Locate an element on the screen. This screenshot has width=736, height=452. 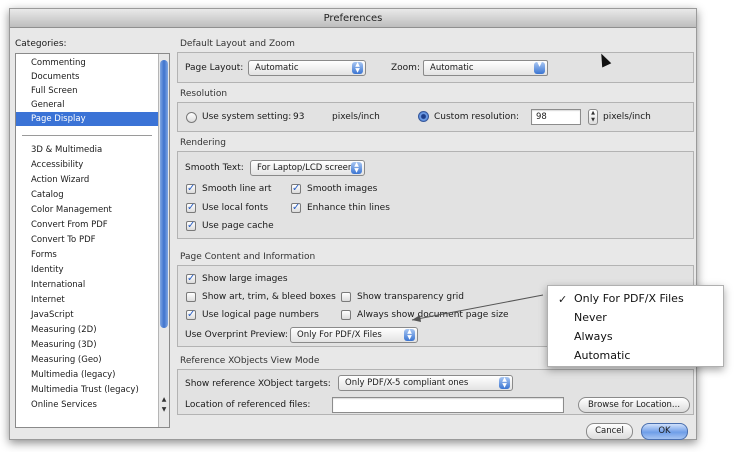
menu-item-never: Never is located at coordinates (590, 317).